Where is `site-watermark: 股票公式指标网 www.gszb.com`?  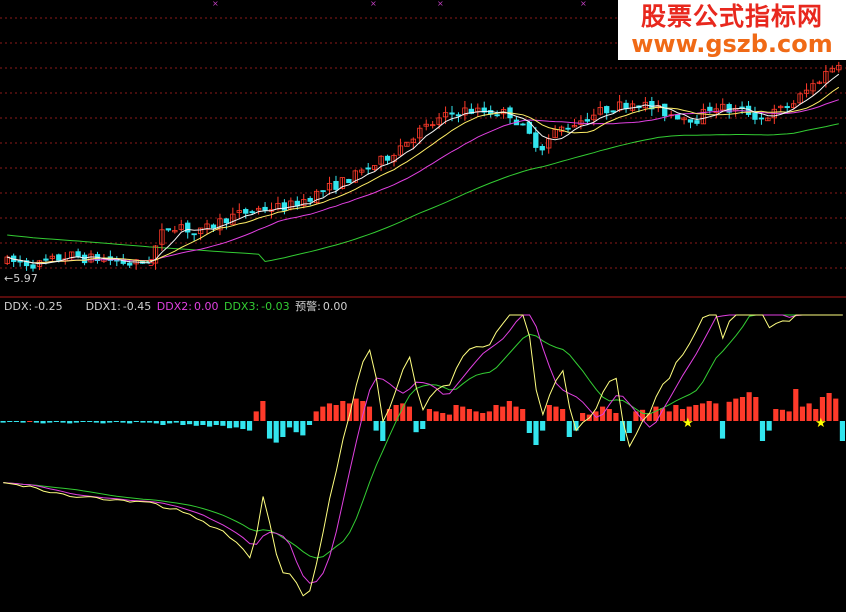 site-watermark: 股票公式指标网 www.gszb.com is located at coordinates (732, 30).